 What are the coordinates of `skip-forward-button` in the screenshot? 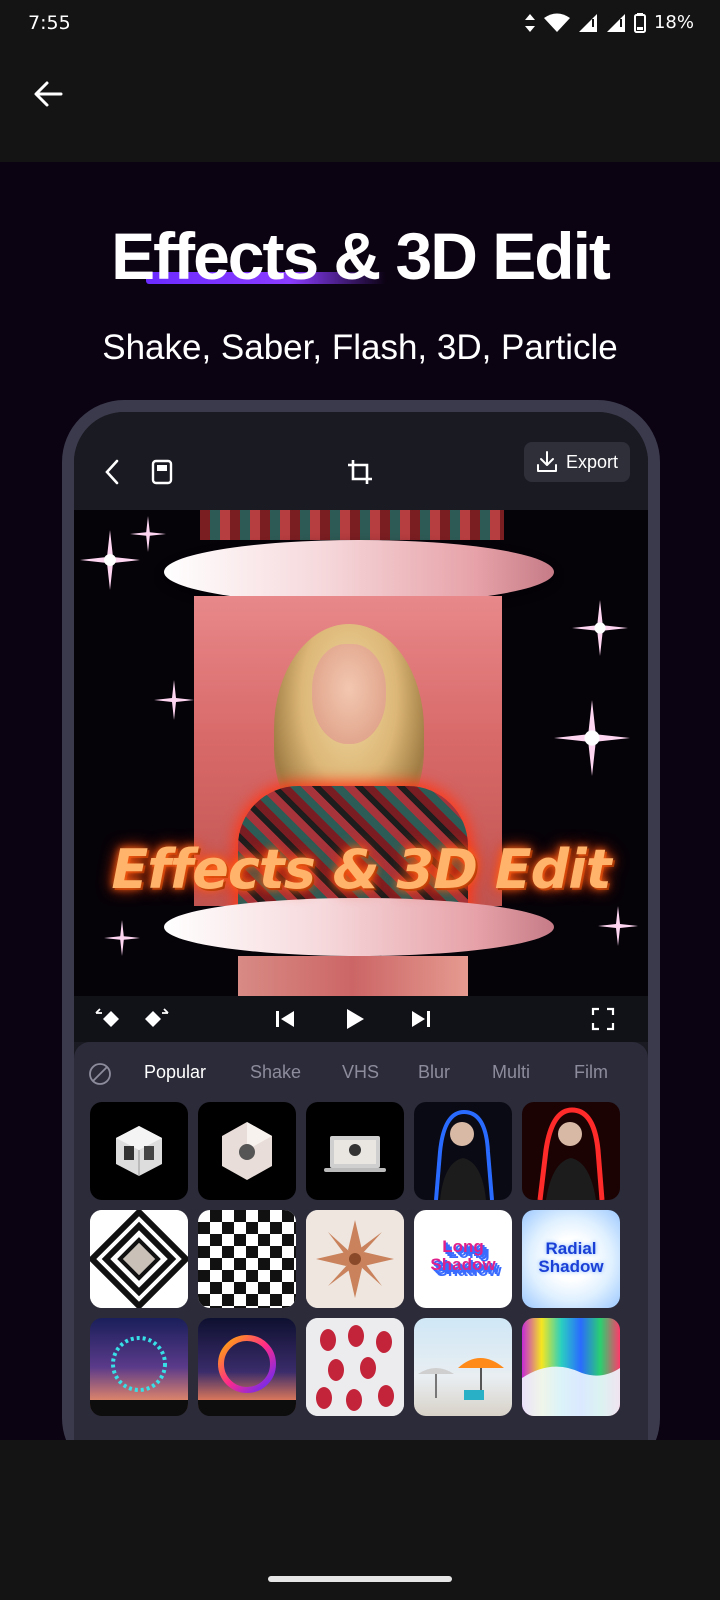 It's located at (421, 1019).